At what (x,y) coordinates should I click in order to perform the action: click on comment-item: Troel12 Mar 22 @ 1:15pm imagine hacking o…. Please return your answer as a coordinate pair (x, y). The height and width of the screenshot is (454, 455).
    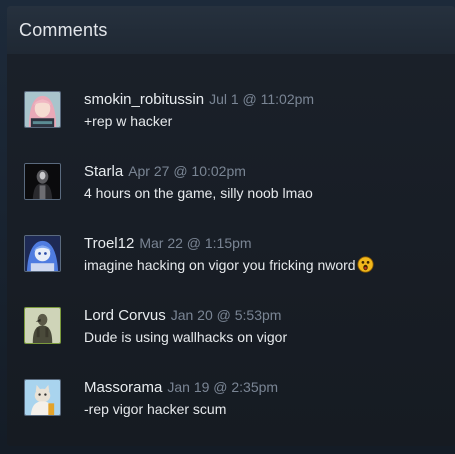
    Looking at the image, I should click on (234, 258).